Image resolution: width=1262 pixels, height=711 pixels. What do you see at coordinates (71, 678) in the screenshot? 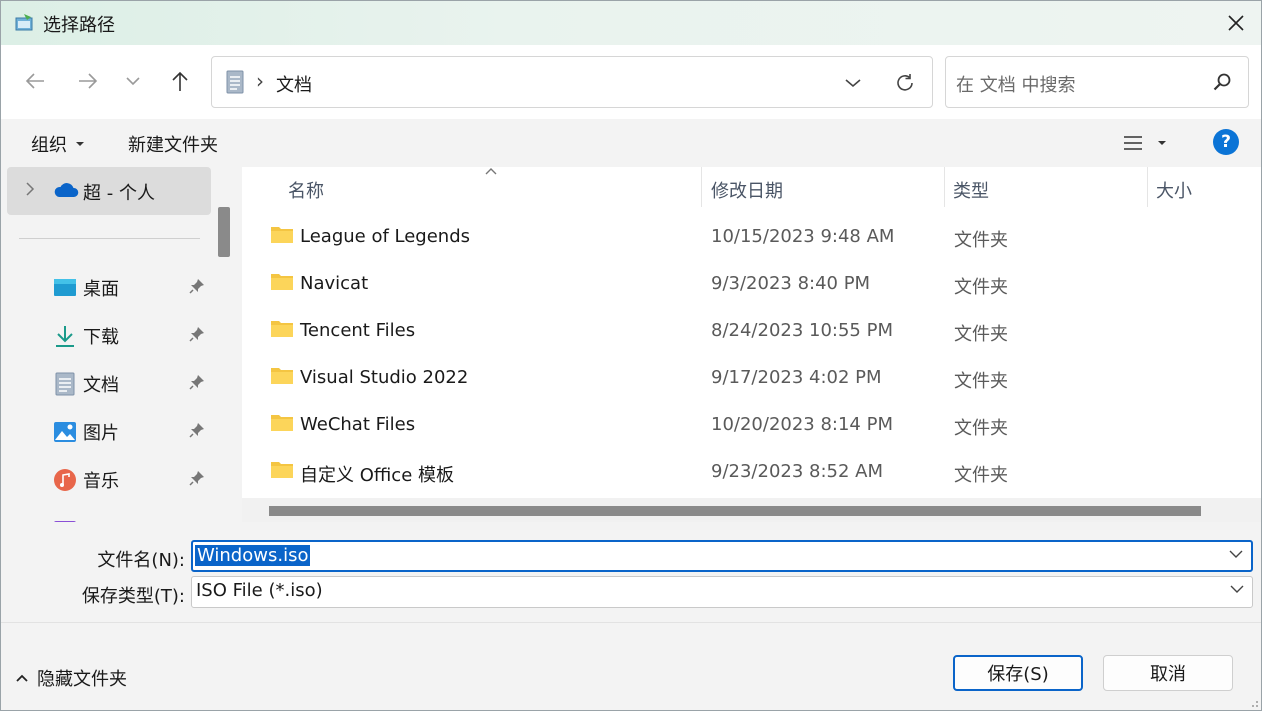
I see `hide-folders-toggle: 隐藏文件夹` at bounding box center [71, 678].